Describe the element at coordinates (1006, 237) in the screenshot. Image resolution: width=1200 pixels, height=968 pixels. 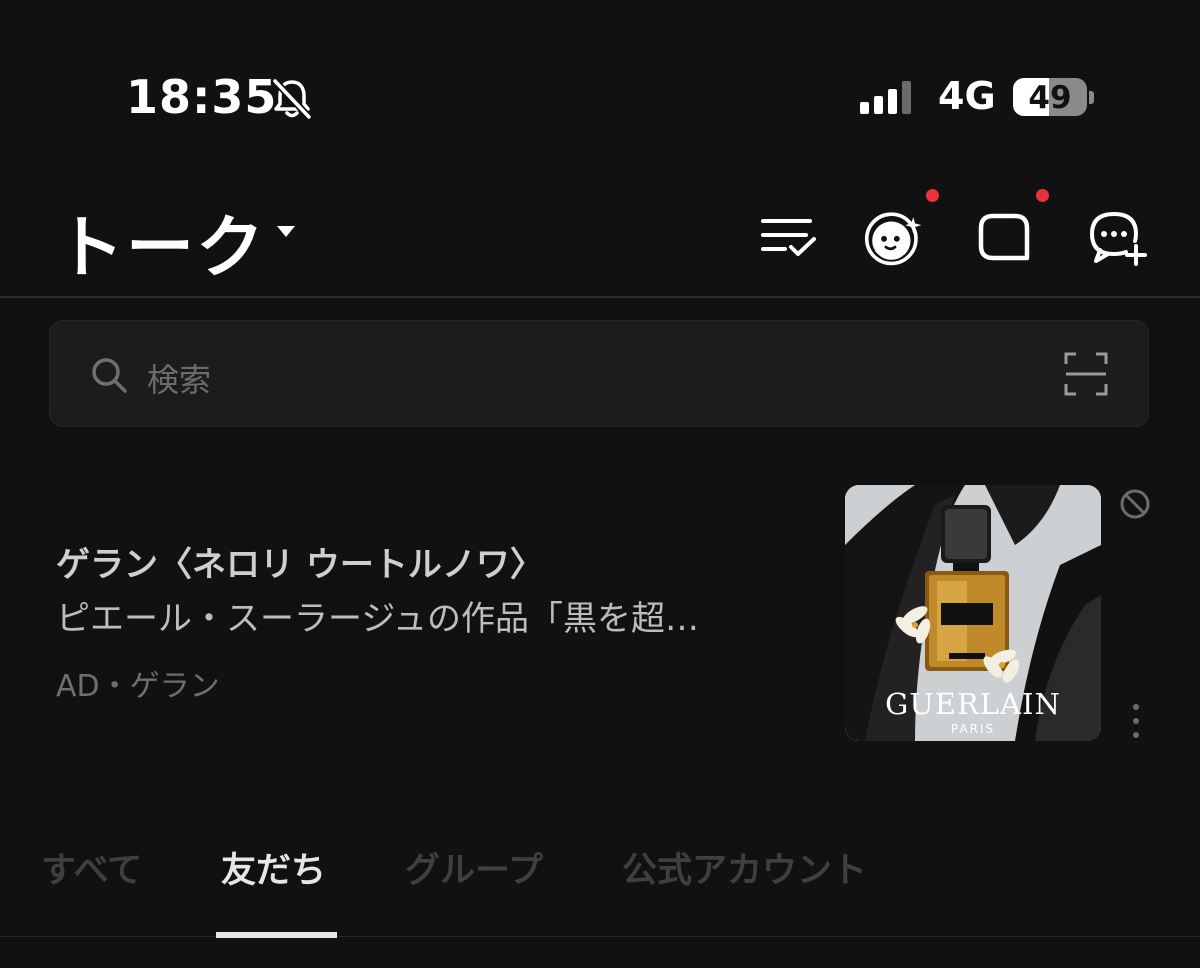
I see `voom-icon` at that location.